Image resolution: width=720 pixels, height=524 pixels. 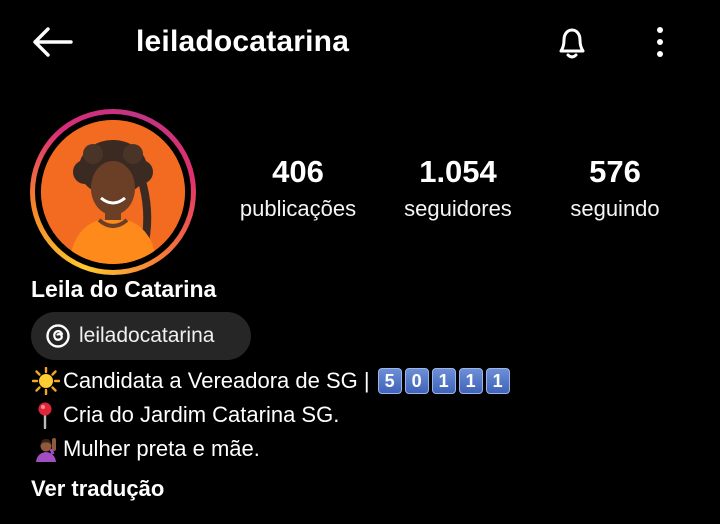 I want to click on bell-icon, so click(x=572, y=43).